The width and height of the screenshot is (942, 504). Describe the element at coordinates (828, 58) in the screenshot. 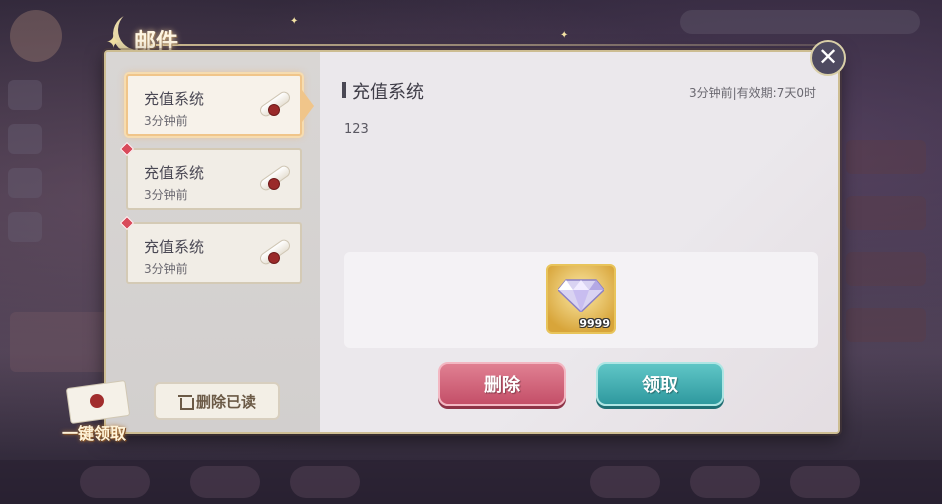

I see `close-button: ✕` at that location.